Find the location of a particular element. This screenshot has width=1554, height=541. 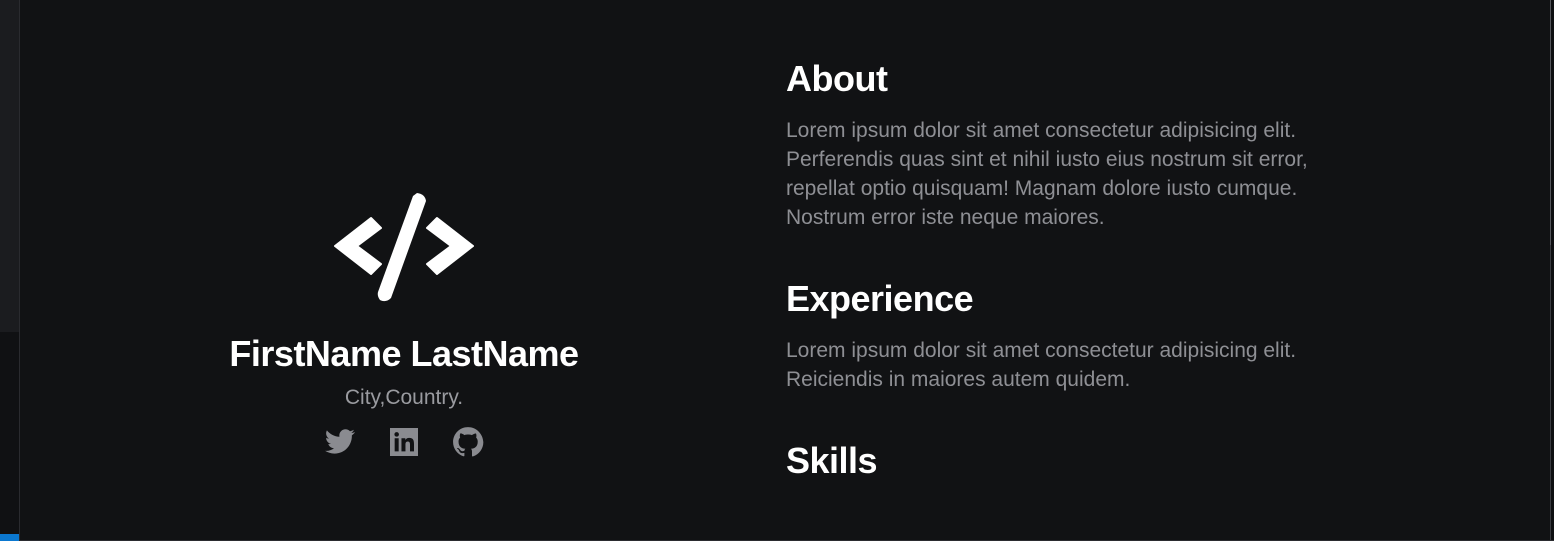

gutter-accent-bar is located at coordinates (10, 537).